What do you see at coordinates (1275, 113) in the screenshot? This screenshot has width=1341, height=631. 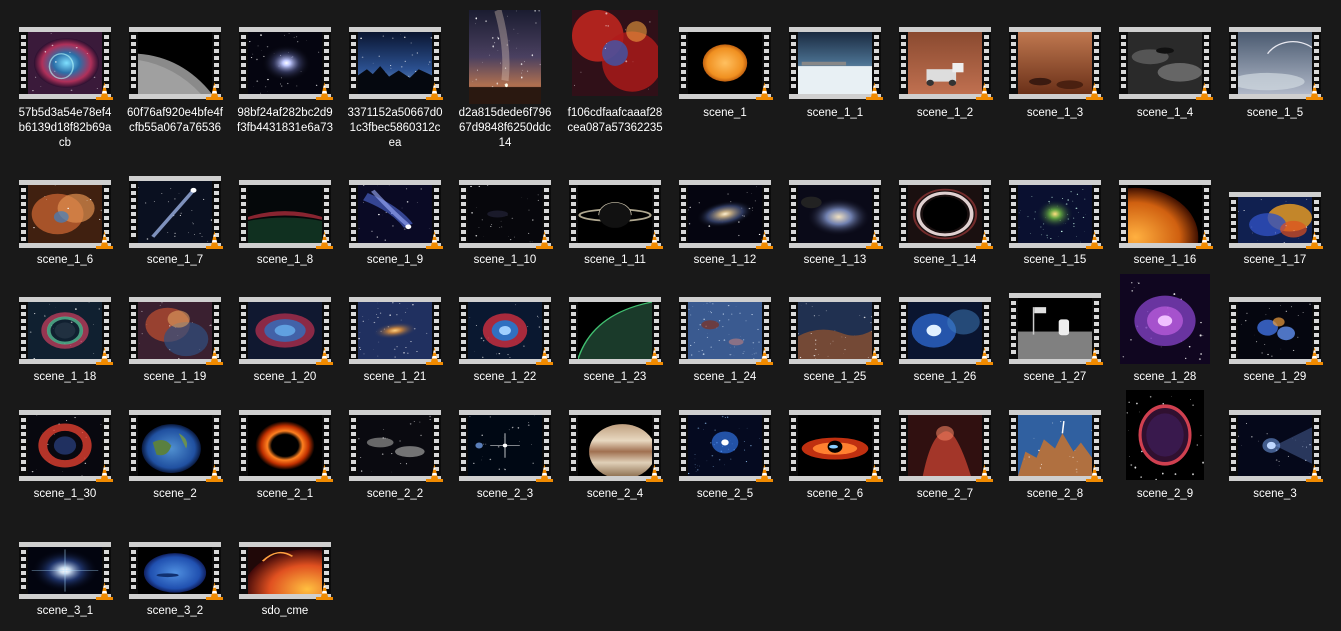 I see `file-name-label: scene_1_5` at bounding box center [1275, 113].